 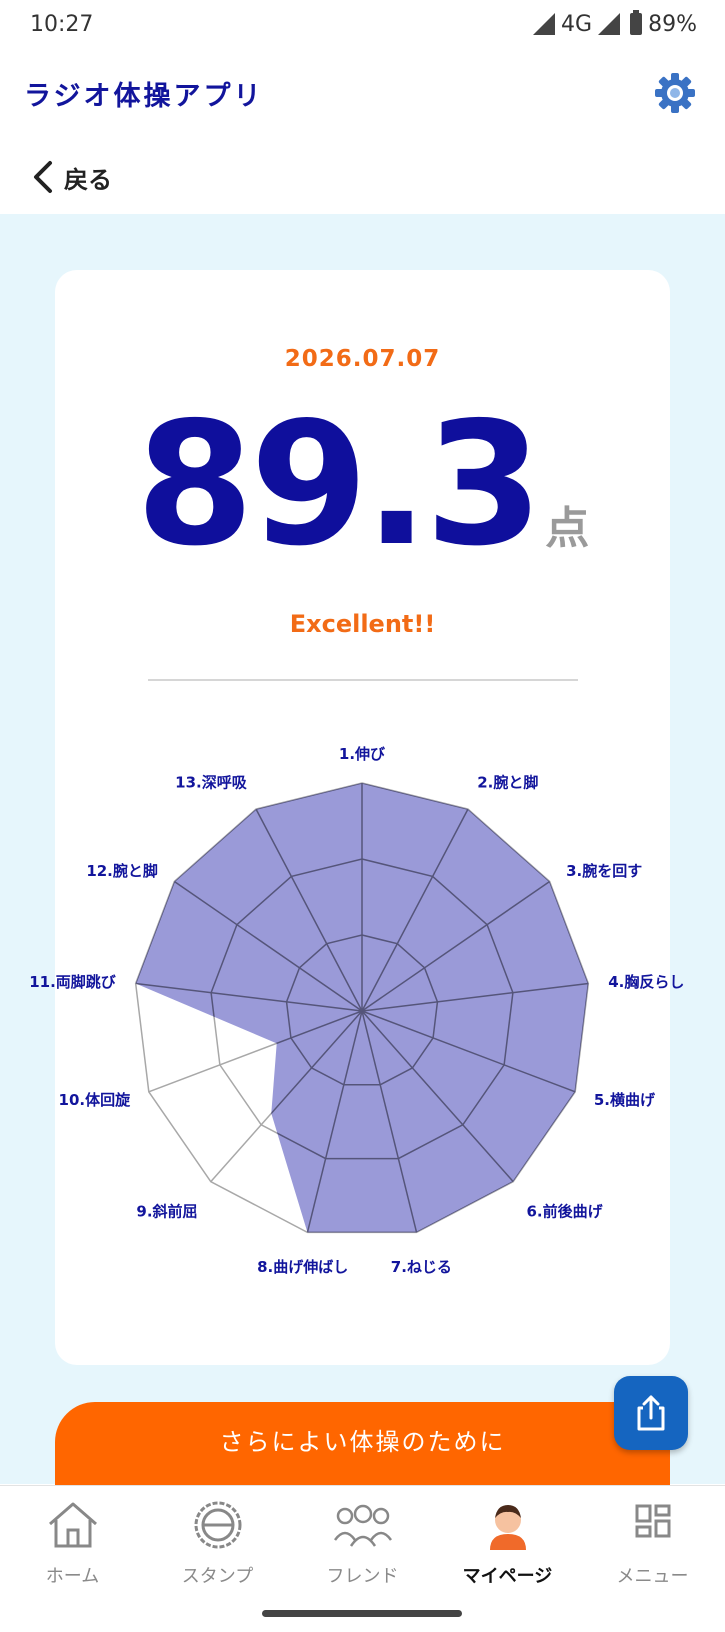 What do you see at coordinates (362, 1525) in the screenshot?
I see `friends-icon` at bounding box center [362, 1525].